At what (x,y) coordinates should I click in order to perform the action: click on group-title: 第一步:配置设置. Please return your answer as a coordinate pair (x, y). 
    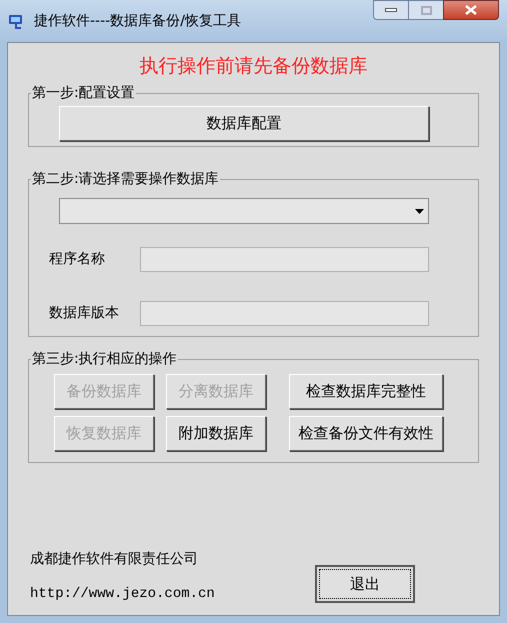
    Looking at the image, I should click on (83, 93).